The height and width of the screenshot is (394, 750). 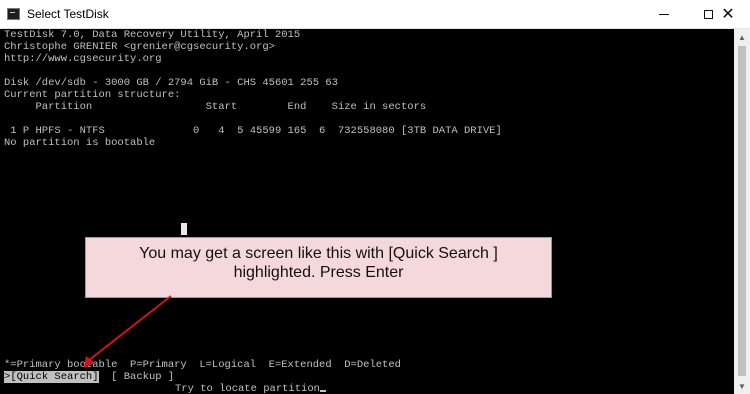 I want to click on backup-menu-item: [ Backup ], so click(x=142, y=377).